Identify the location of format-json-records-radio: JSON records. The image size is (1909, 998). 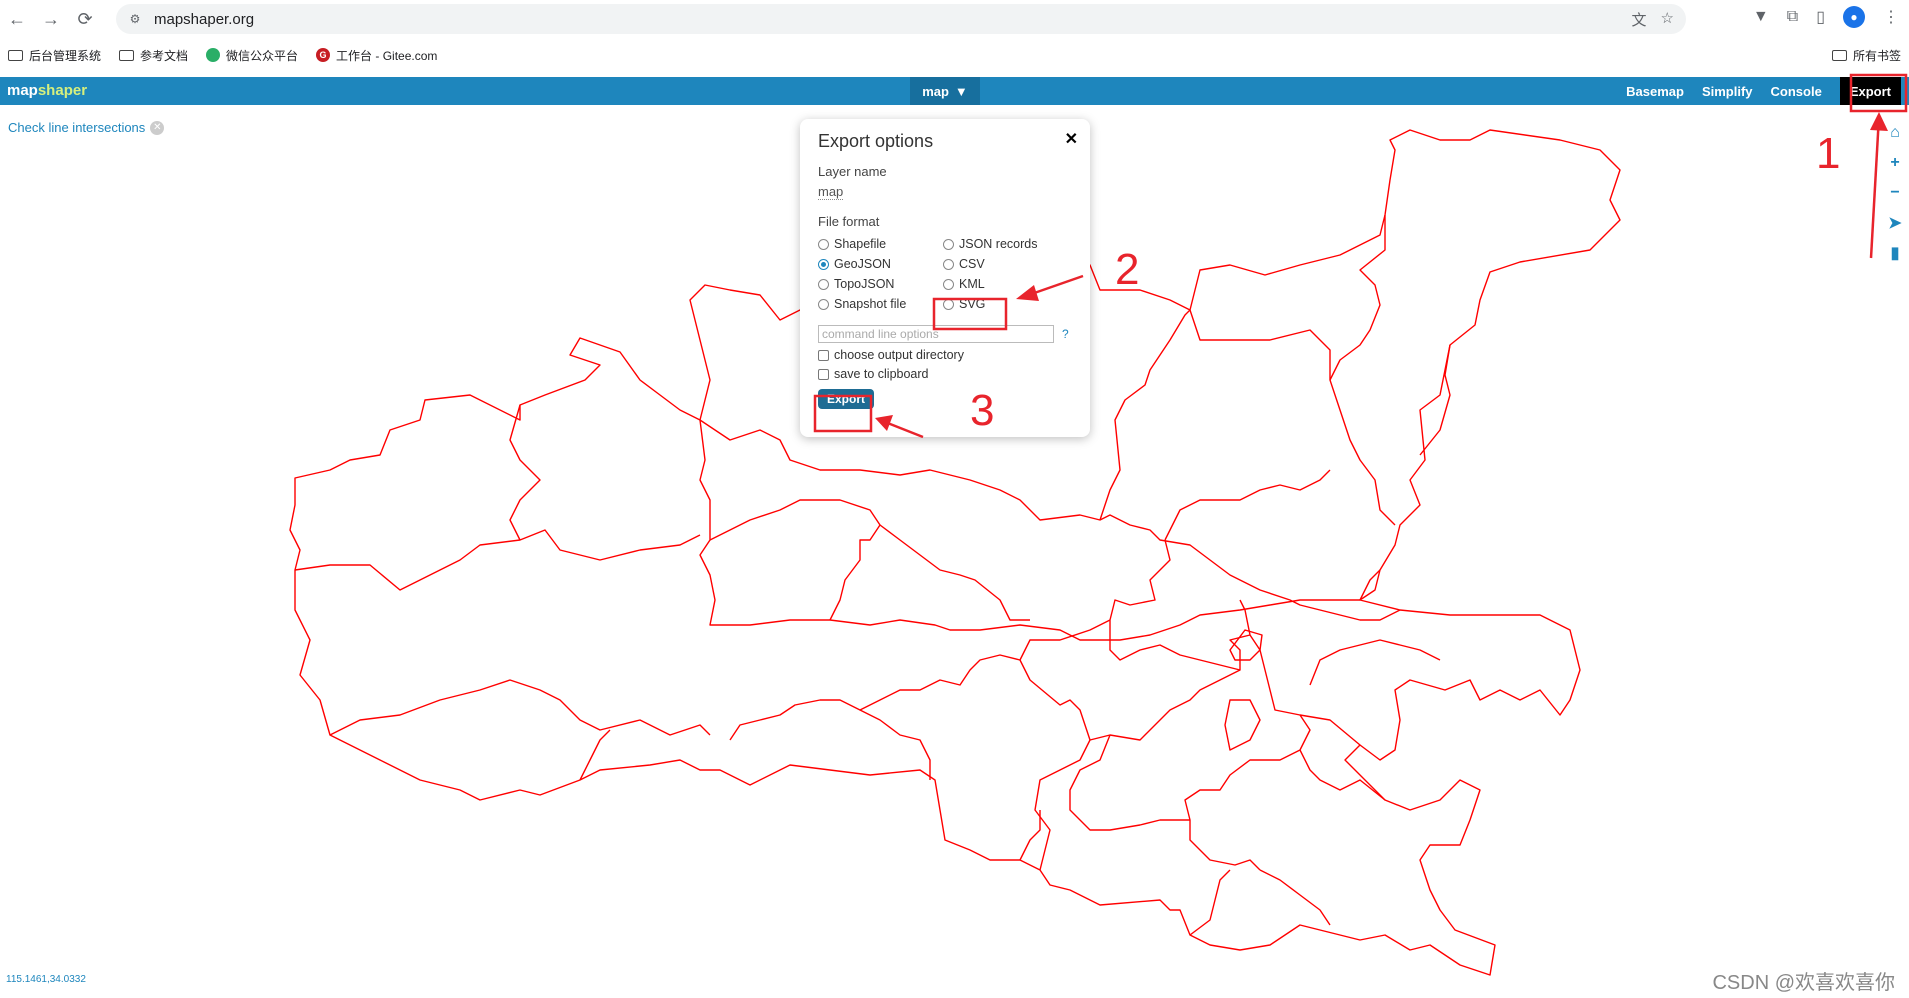
(1005, 244).